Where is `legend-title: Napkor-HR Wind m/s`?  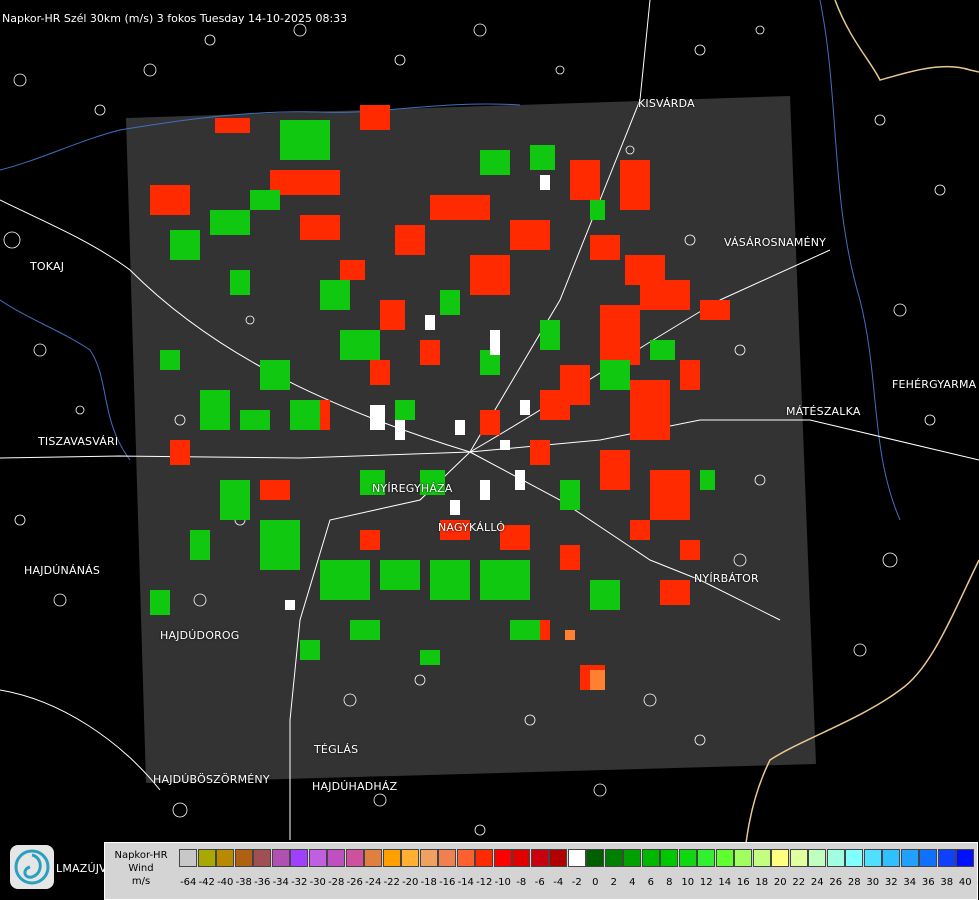
legend-title: Napkor-HR Wind m/s is located at coordinates (141, 868).